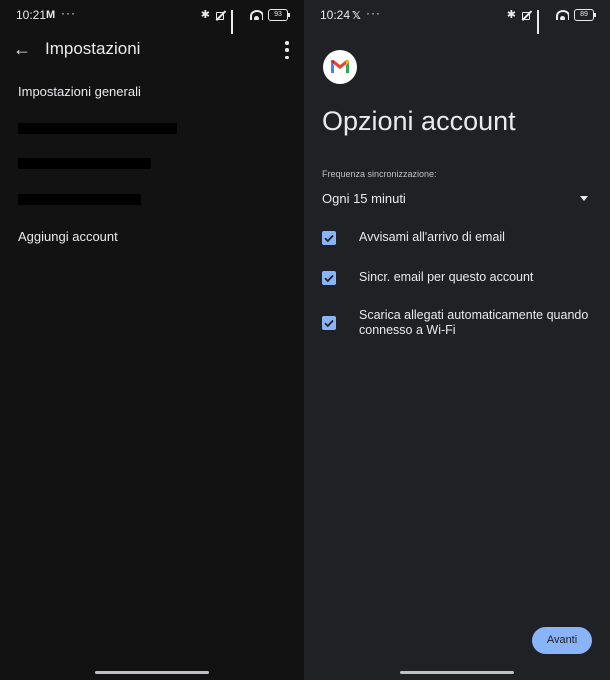 Image resolution: width=610 pixels, height=680 pixels. Describe the element at coordinates (457, 199) in the screenshot. I see `sync-frequency-select: Ogni 15 minuti` at that location.